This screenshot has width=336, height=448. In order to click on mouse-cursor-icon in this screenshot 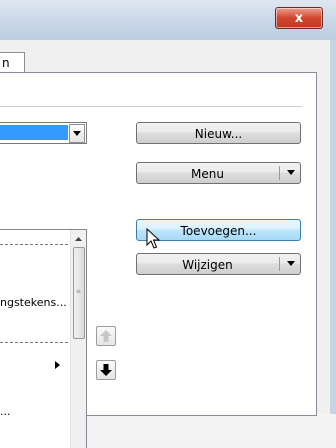, I will do `click(153, 238)`.